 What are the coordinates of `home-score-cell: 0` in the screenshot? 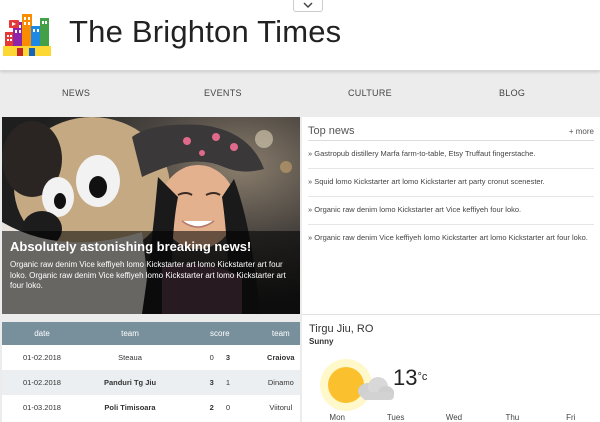 It's located at (211, 357).